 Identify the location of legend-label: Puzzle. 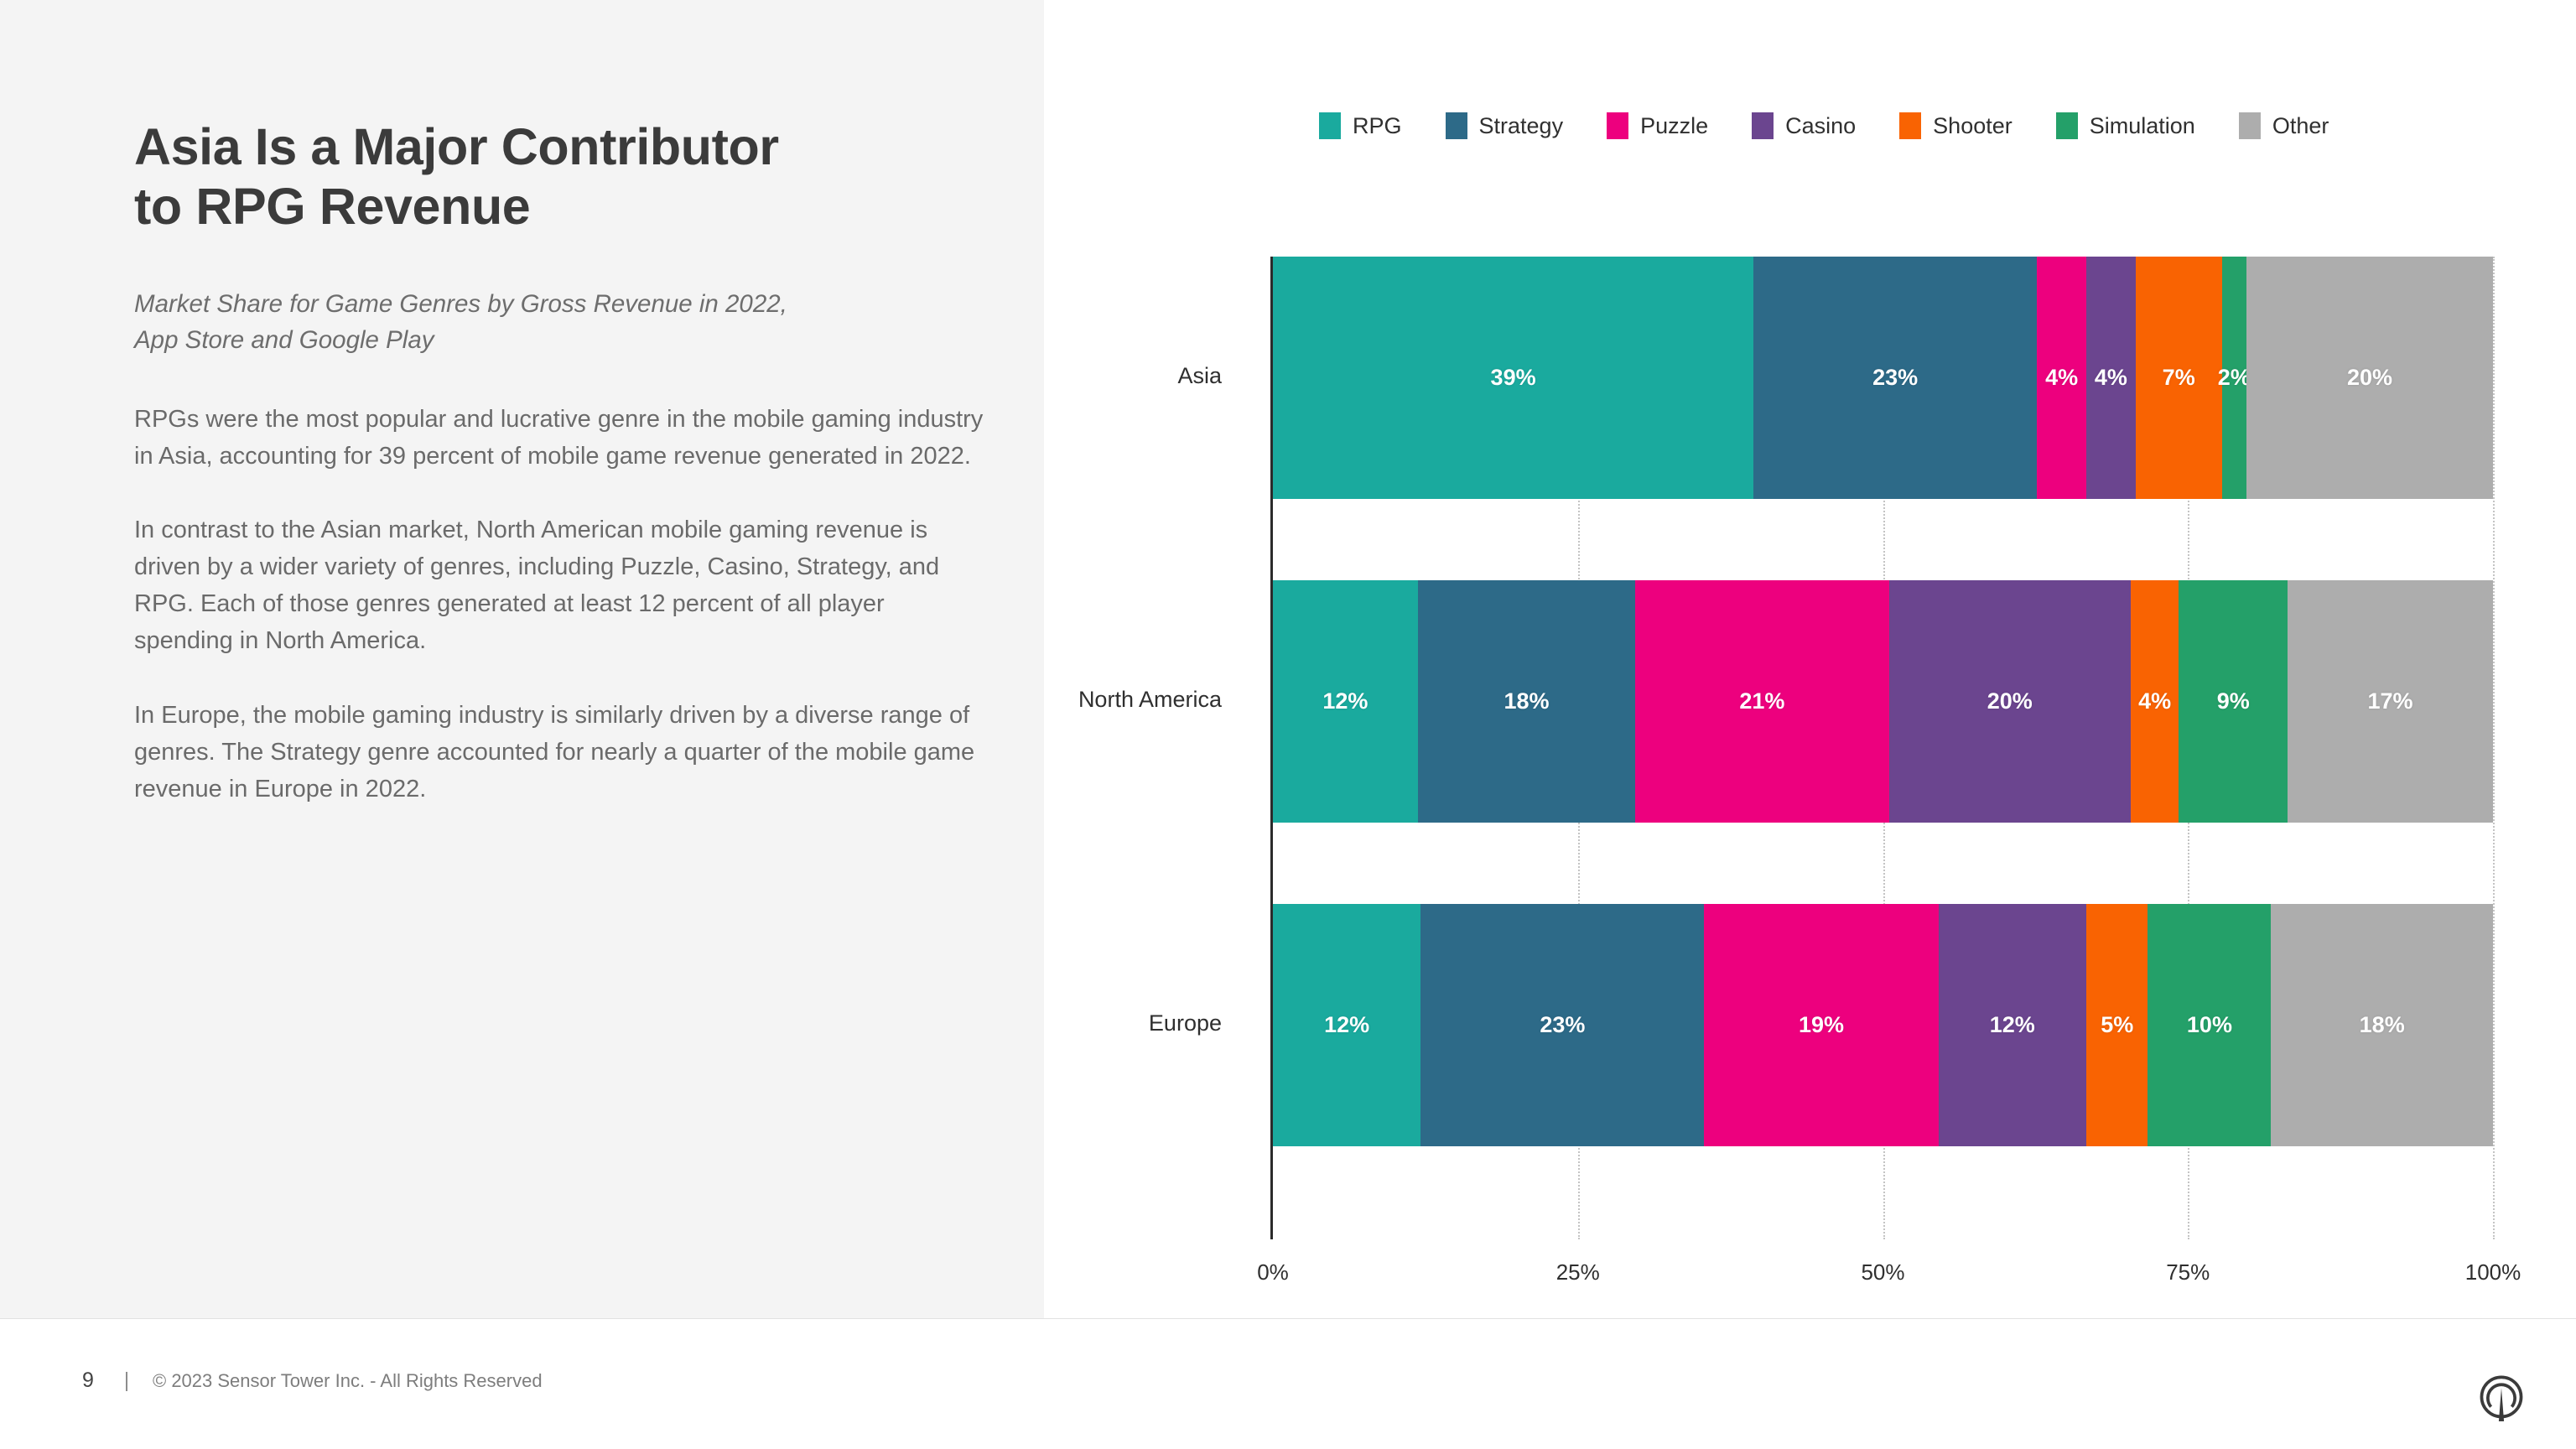
(1674, 125).